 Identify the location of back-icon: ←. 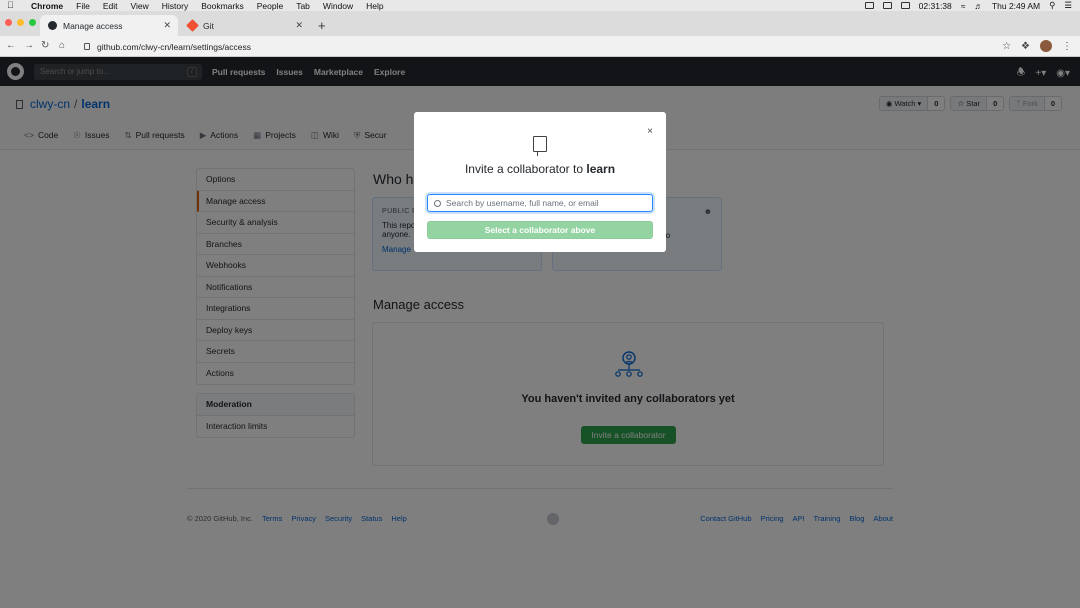
(11, 45).